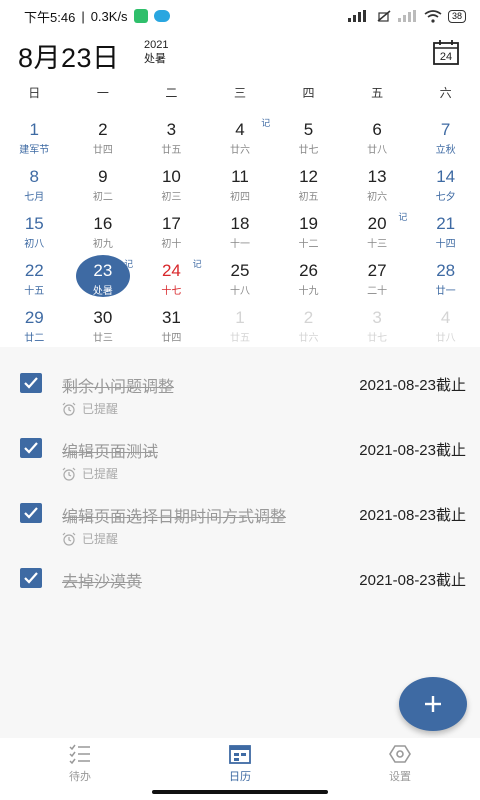 Image resolution: width=480 pixels, height=800 pixels. I want to click on day-number: 6, so click(377, 129).